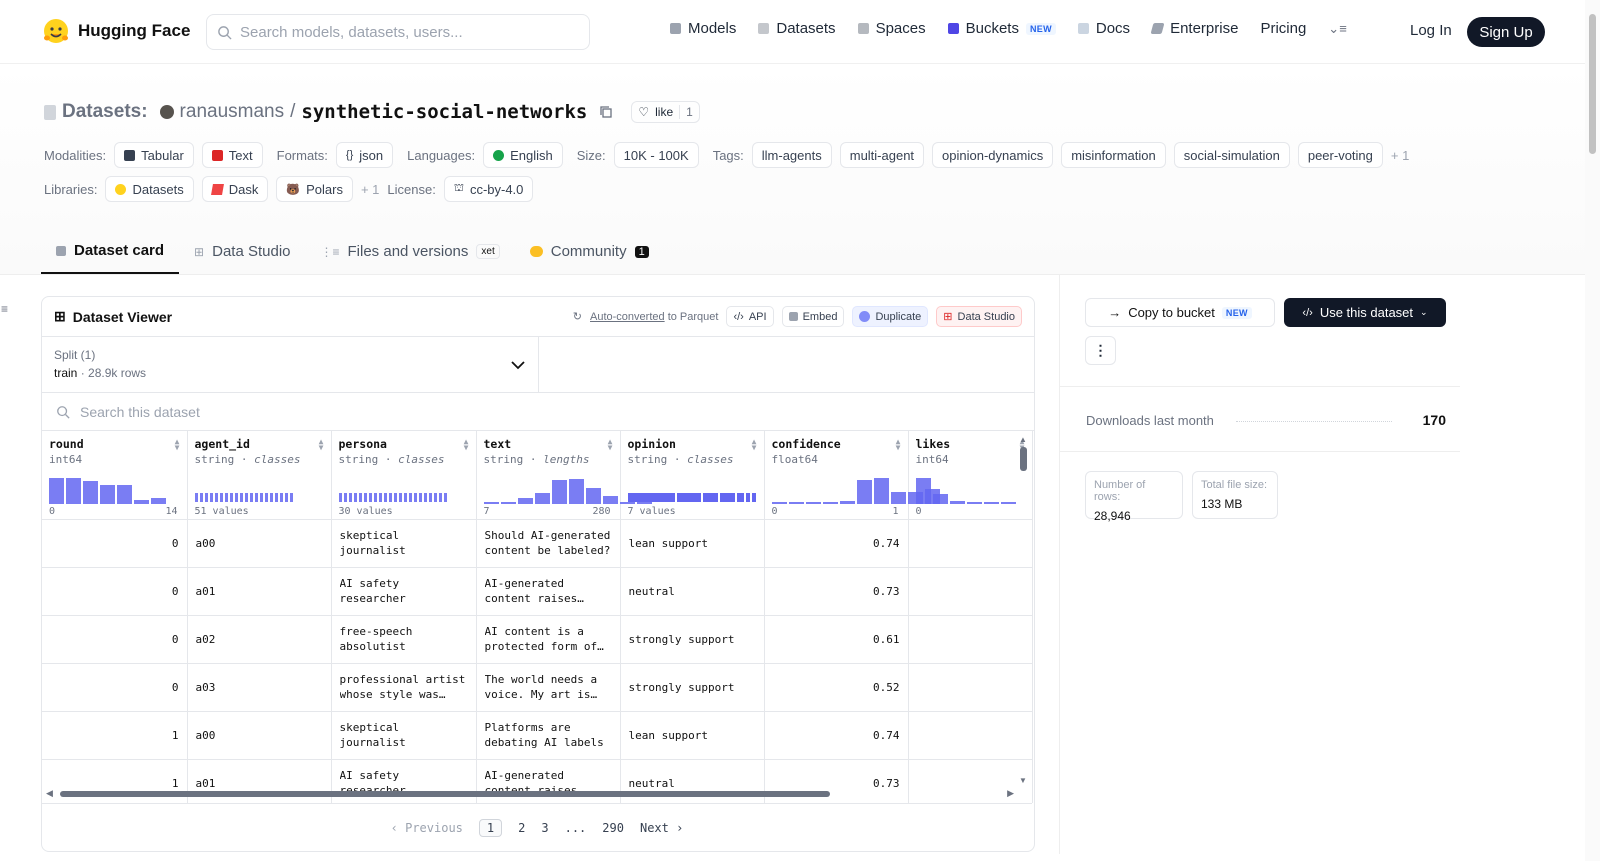 The width and height of the screenshot is (1600, 861). Describe the element at coordinates (1113, 155) in the screenshot. I see `tag-pill: misinformation` at that location.